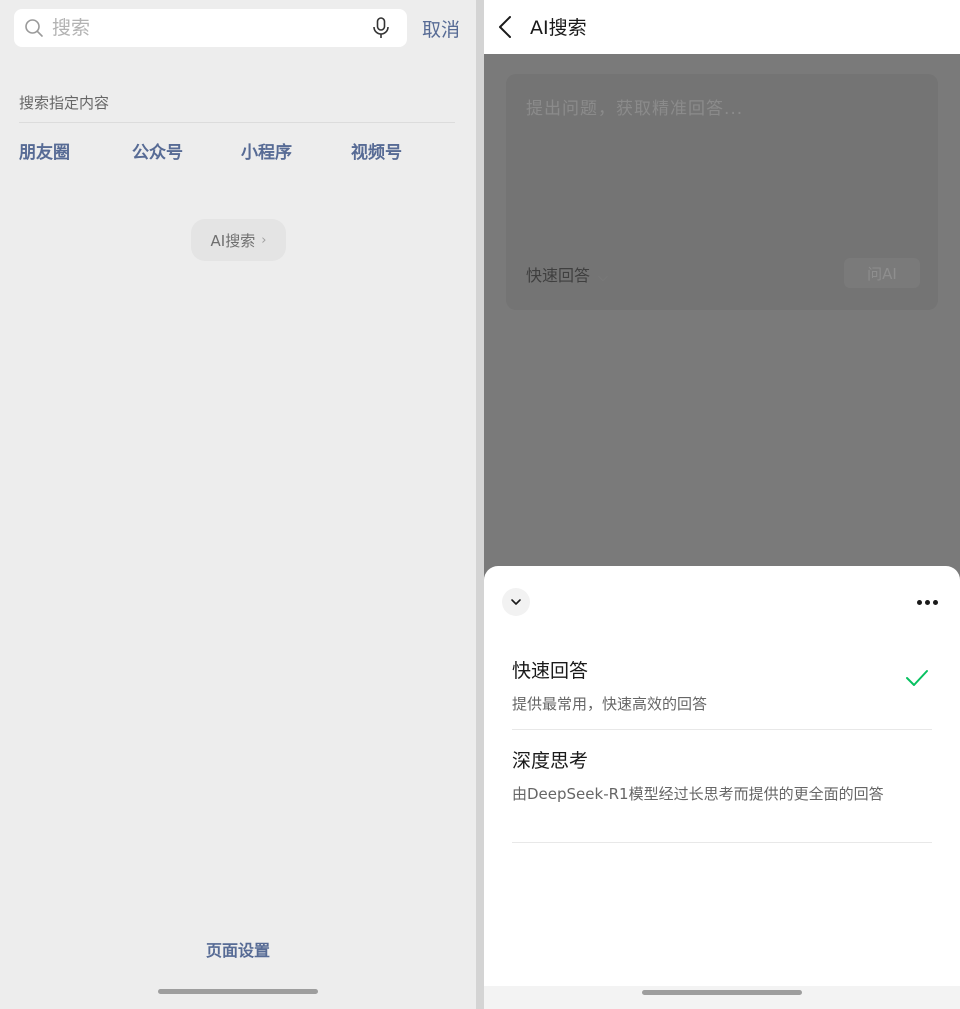 This screenshot has height=1009, width=960. I want to click on back-arrow-icon, so click(505, 27).